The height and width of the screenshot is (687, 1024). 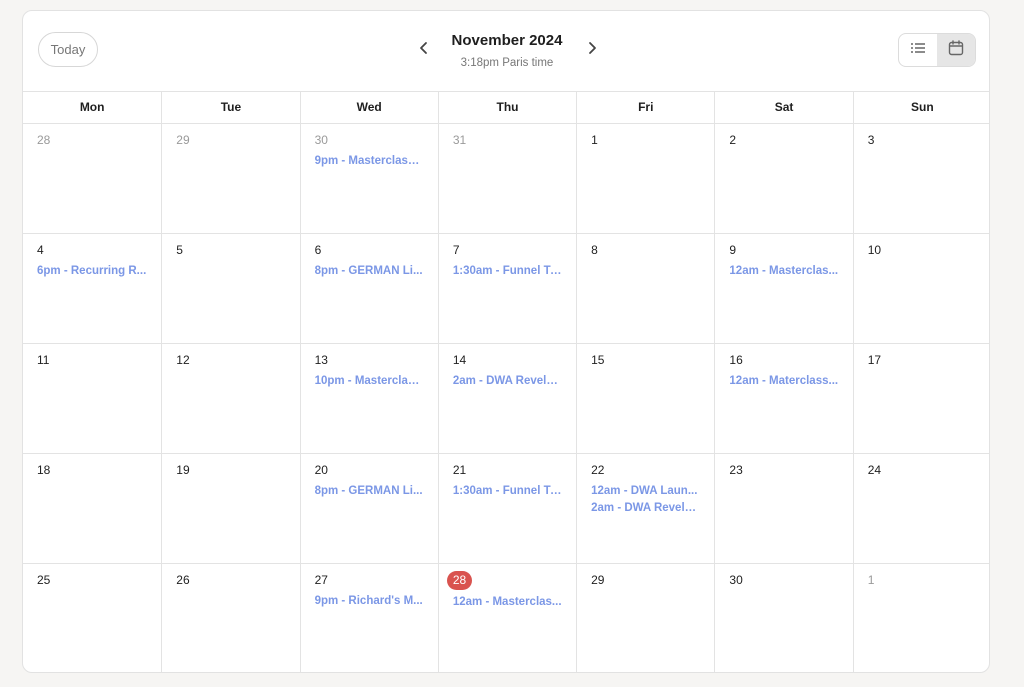 I want to click on day-number: 4, so click(x=40, y=250).